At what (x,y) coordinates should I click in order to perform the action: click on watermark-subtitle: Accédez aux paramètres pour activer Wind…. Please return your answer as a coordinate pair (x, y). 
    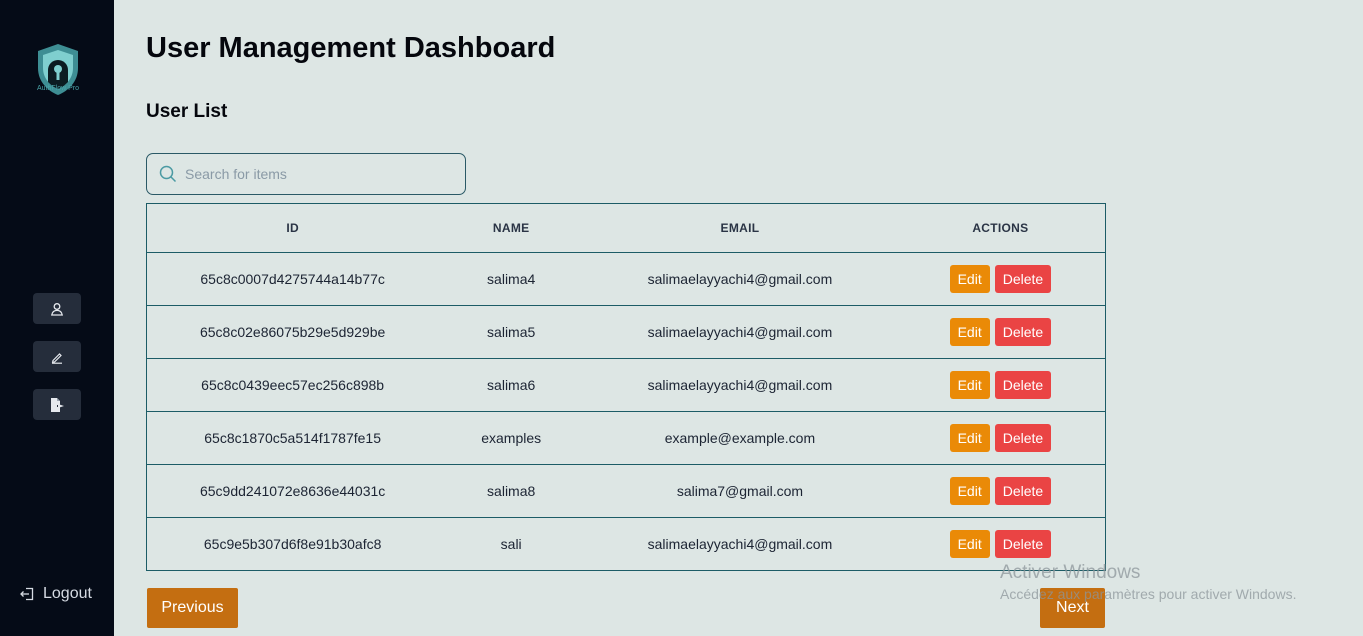
    Looking at the image, I should click on (1148, 594).